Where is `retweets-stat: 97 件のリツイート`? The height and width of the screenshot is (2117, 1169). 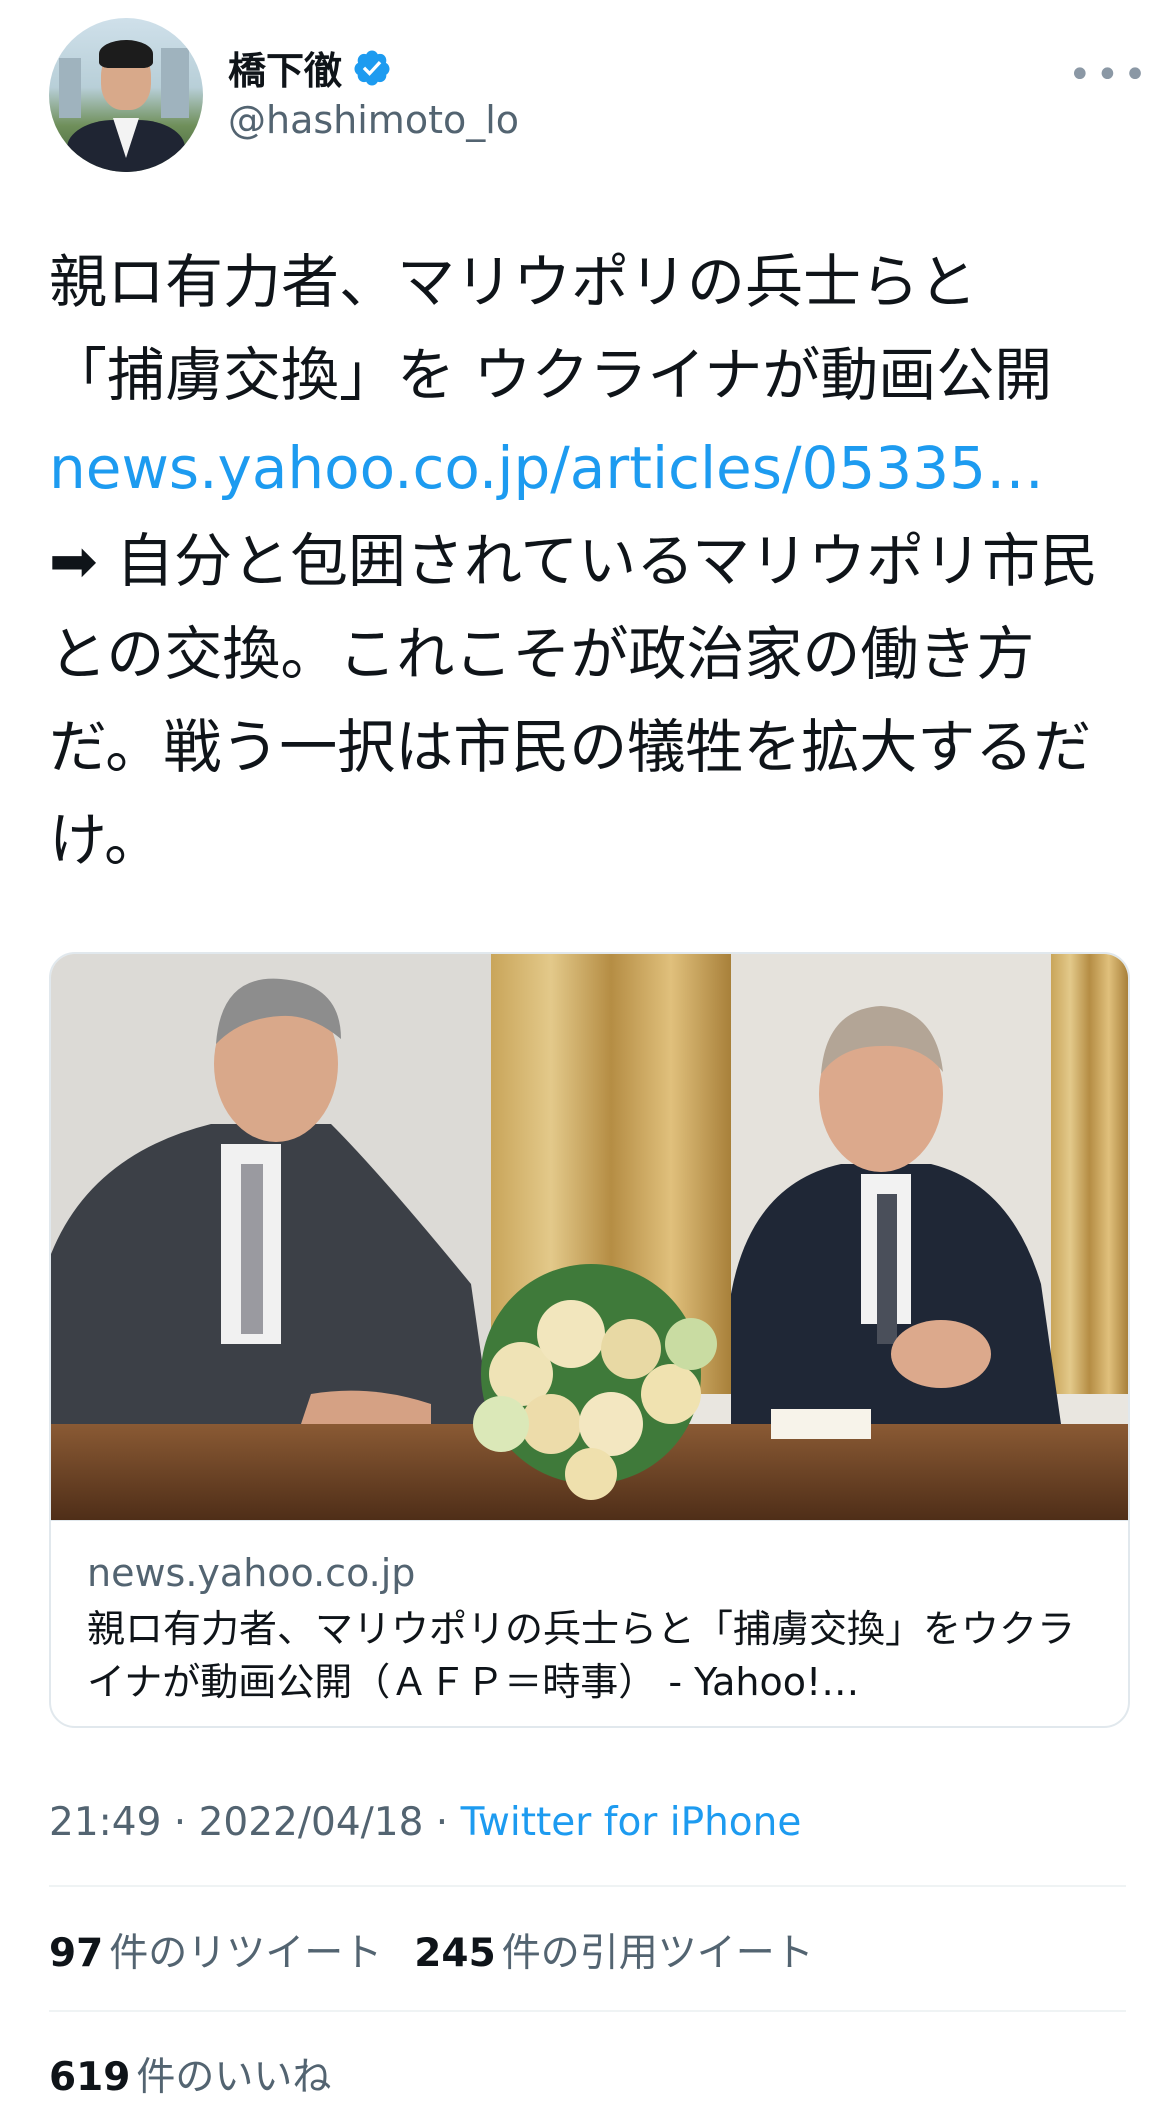 retweets-stat: 97 件のリツイート is located at coordinates (215, 1950).